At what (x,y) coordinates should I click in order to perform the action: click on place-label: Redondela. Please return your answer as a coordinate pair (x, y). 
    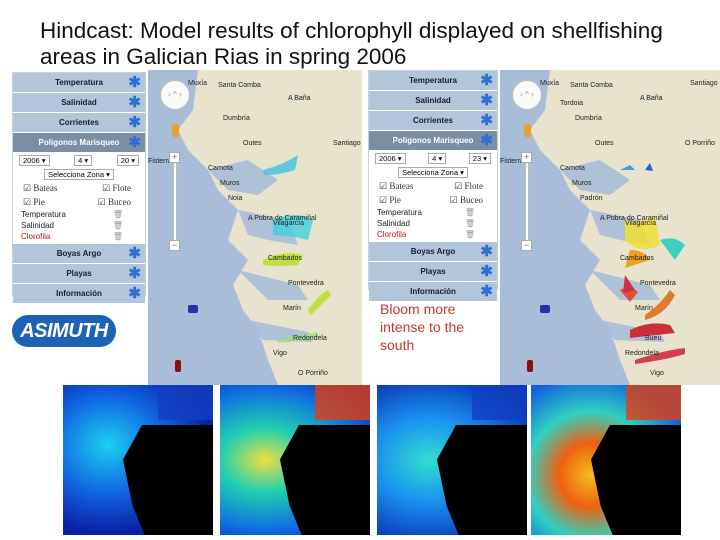
    Looking at the image, I should click on (642, 353).